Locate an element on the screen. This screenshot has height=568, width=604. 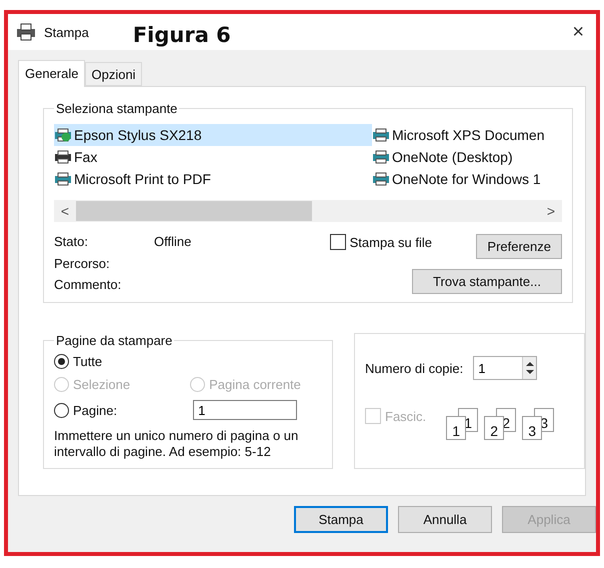
number-spinner: 1 is located at coordinates (505, 368).